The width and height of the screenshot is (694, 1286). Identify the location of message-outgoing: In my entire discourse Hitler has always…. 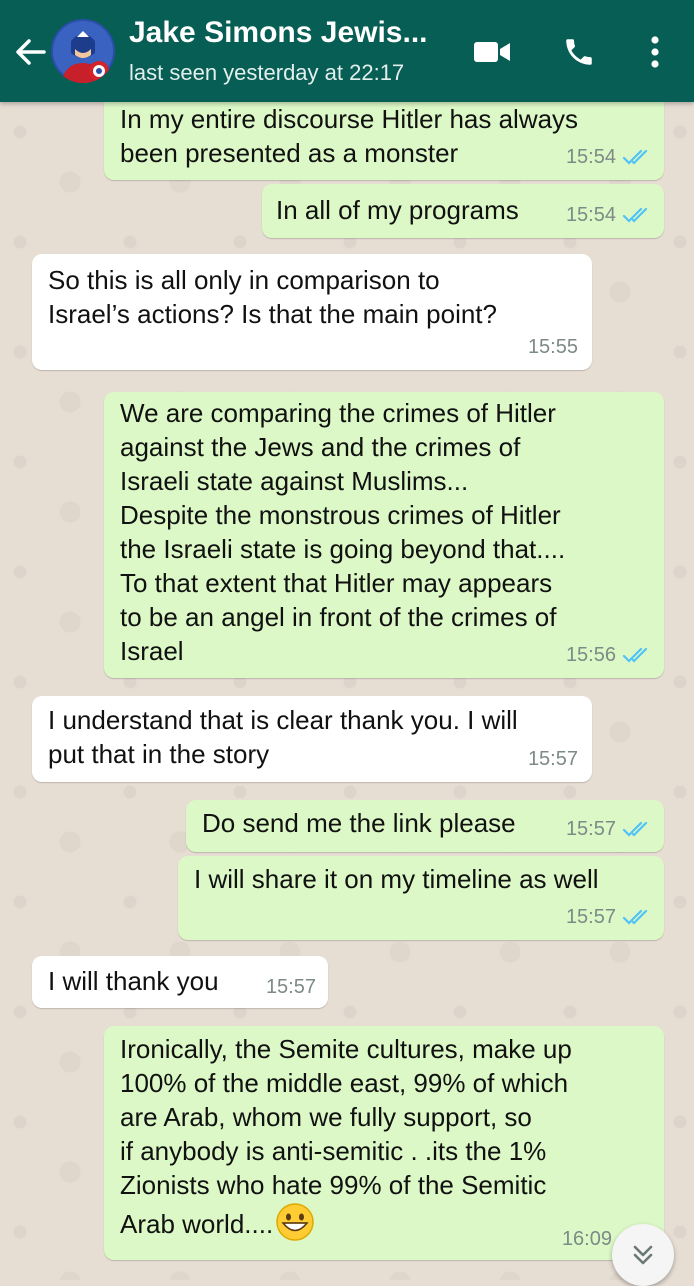
(384, 141).